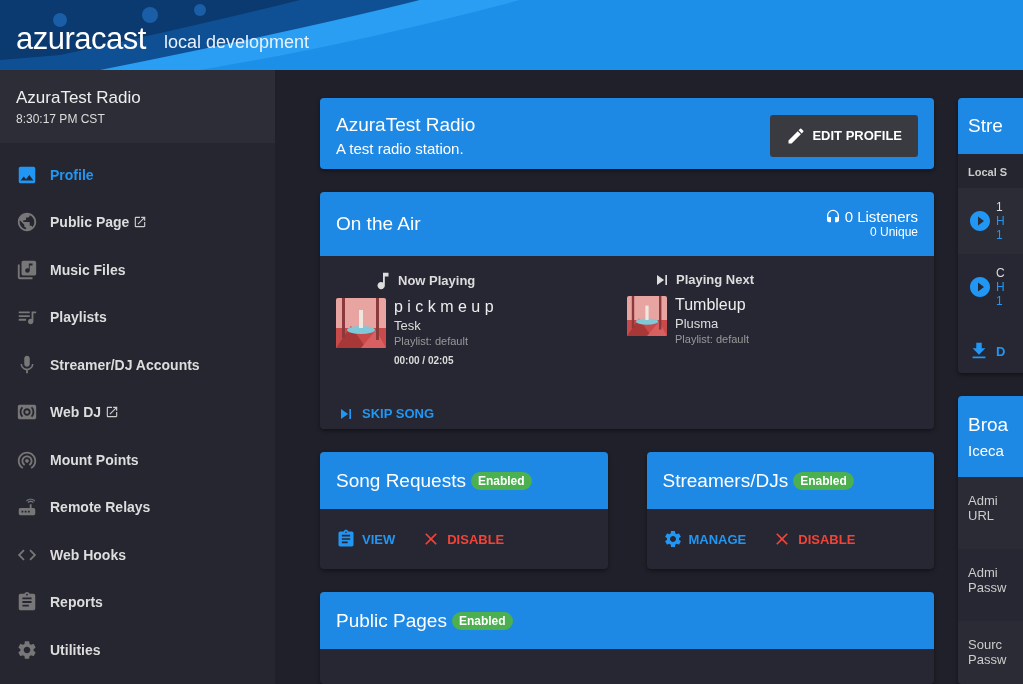  Describe the element at coordinates (725, 481) in the screenshot. I see `card-title: Streamers/DJs` at that location.